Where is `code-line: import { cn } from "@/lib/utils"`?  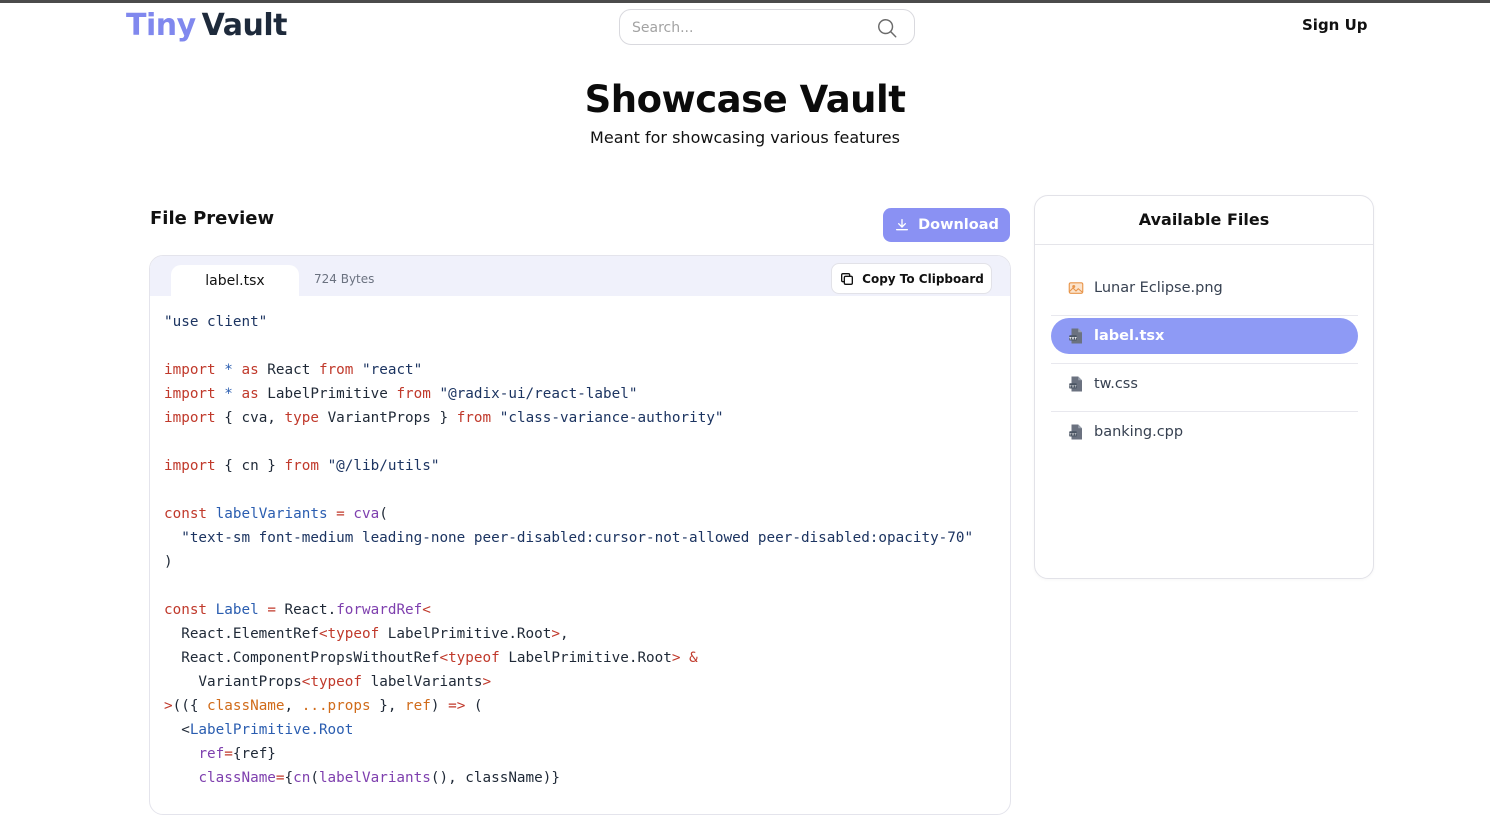 code-line: import { cn } from "@/lib/utils" is located at coordinates (568, 466).